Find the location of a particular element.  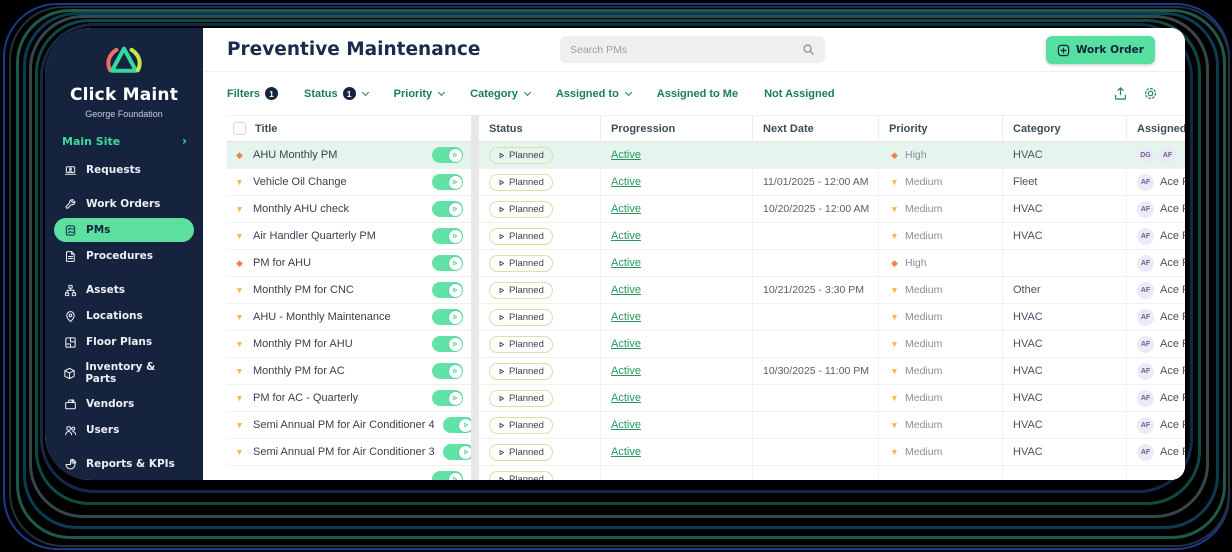

export-icon is located at coordinates (1120, 93).